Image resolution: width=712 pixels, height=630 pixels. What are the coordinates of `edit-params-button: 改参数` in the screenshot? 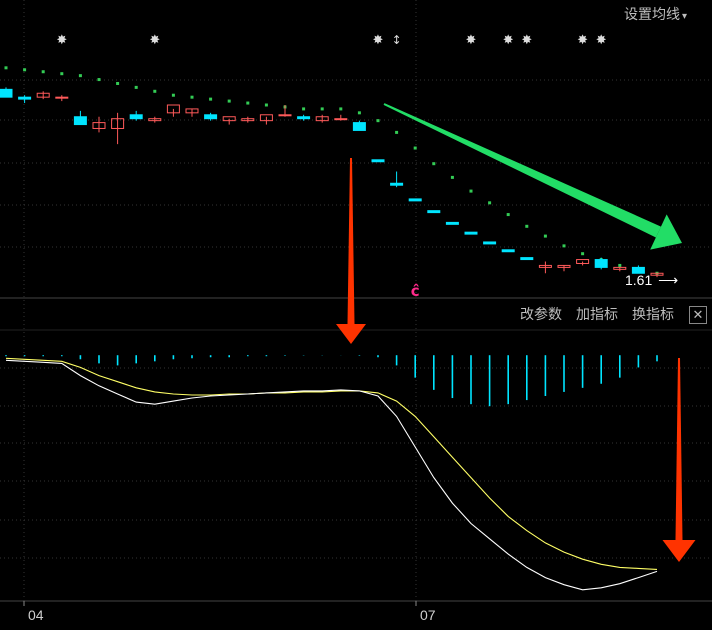 It's located at (541, 315).